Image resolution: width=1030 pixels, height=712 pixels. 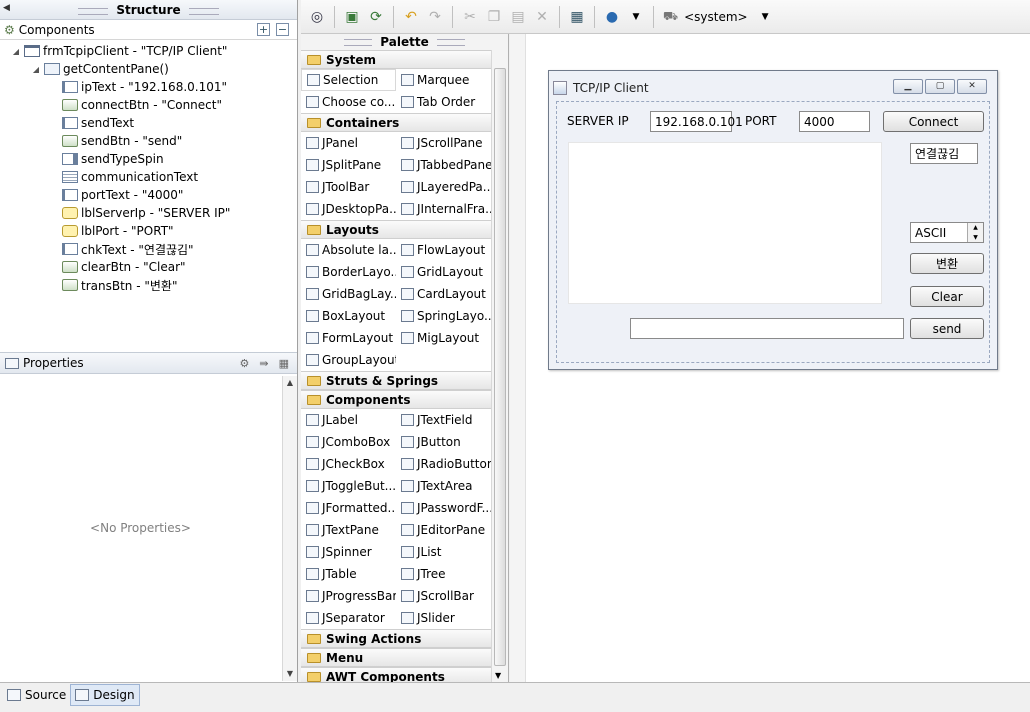 I want to click on palette-item: JRadioButton, so click(x=443, y=464).